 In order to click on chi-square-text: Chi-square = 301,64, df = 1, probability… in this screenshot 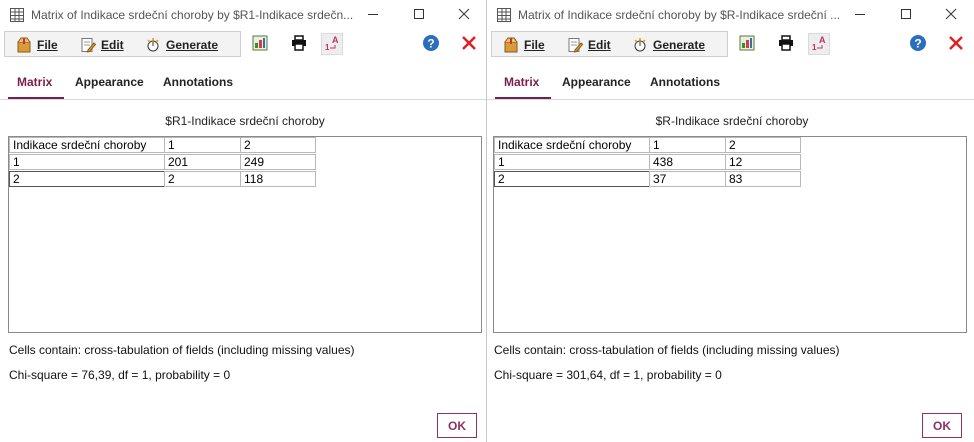, I will do `click(608, 375)`.